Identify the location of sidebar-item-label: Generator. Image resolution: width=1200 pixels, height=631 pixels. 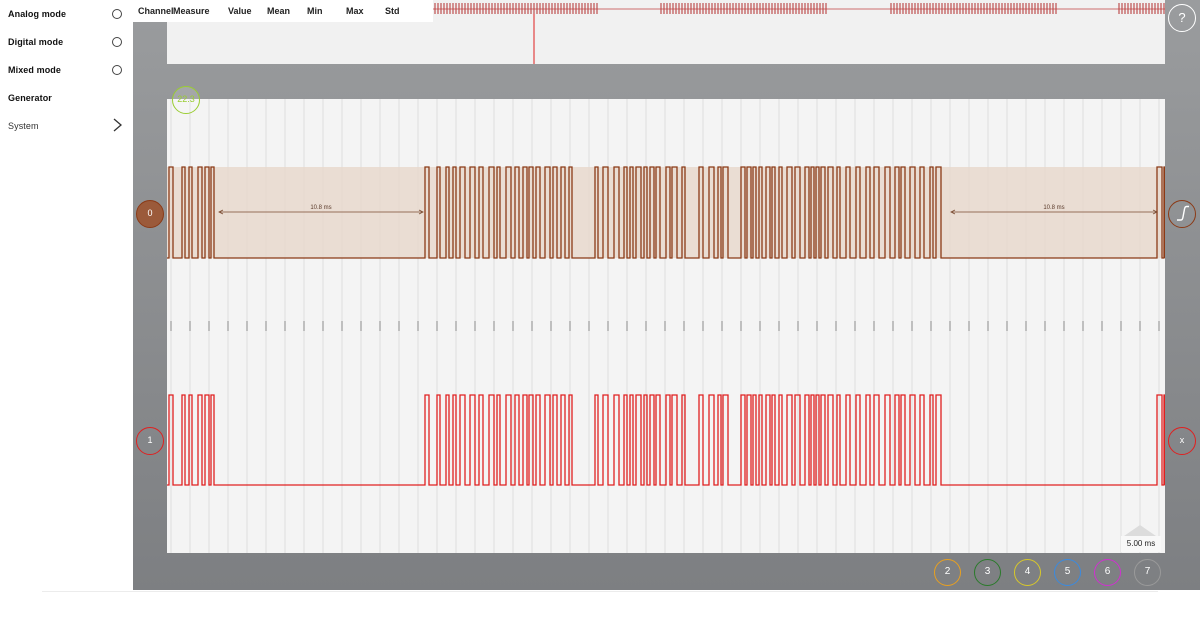
(30, 98).